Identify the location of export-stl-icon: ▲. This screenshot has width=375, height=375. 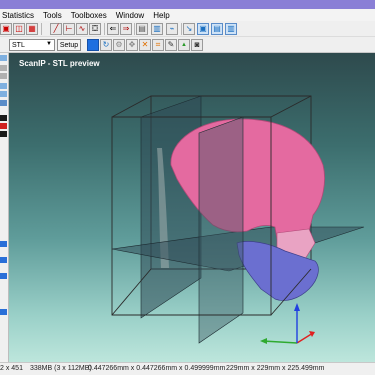
(184, 45).